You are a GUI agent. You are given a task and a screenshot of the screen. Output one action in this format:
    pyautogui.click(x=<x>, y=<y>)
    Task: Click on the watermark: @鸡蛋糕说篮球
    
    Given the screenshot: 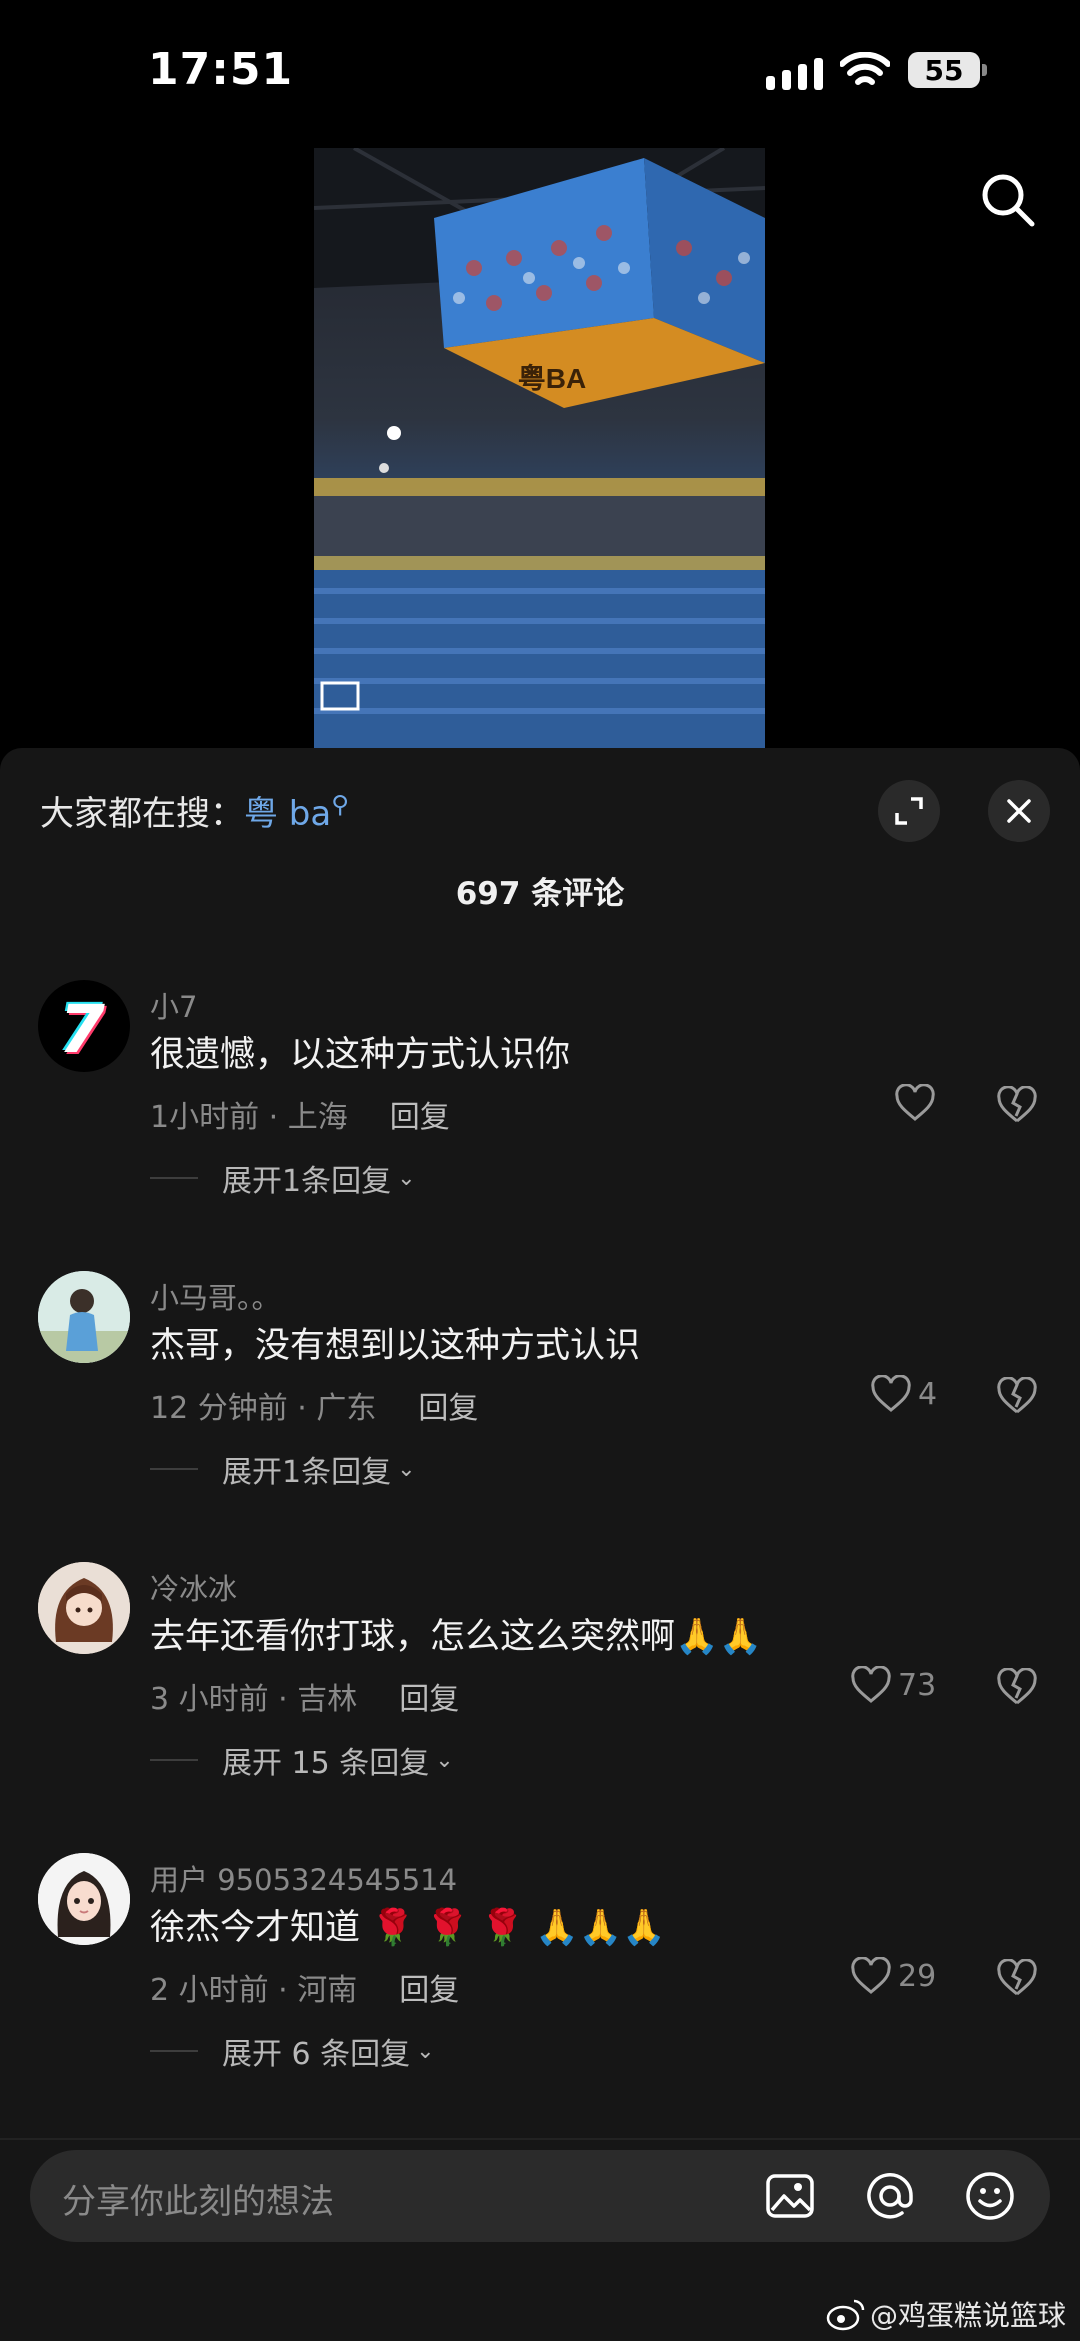 What is the action you would take?
    pyautogui.click(x=946, y=2314)
    